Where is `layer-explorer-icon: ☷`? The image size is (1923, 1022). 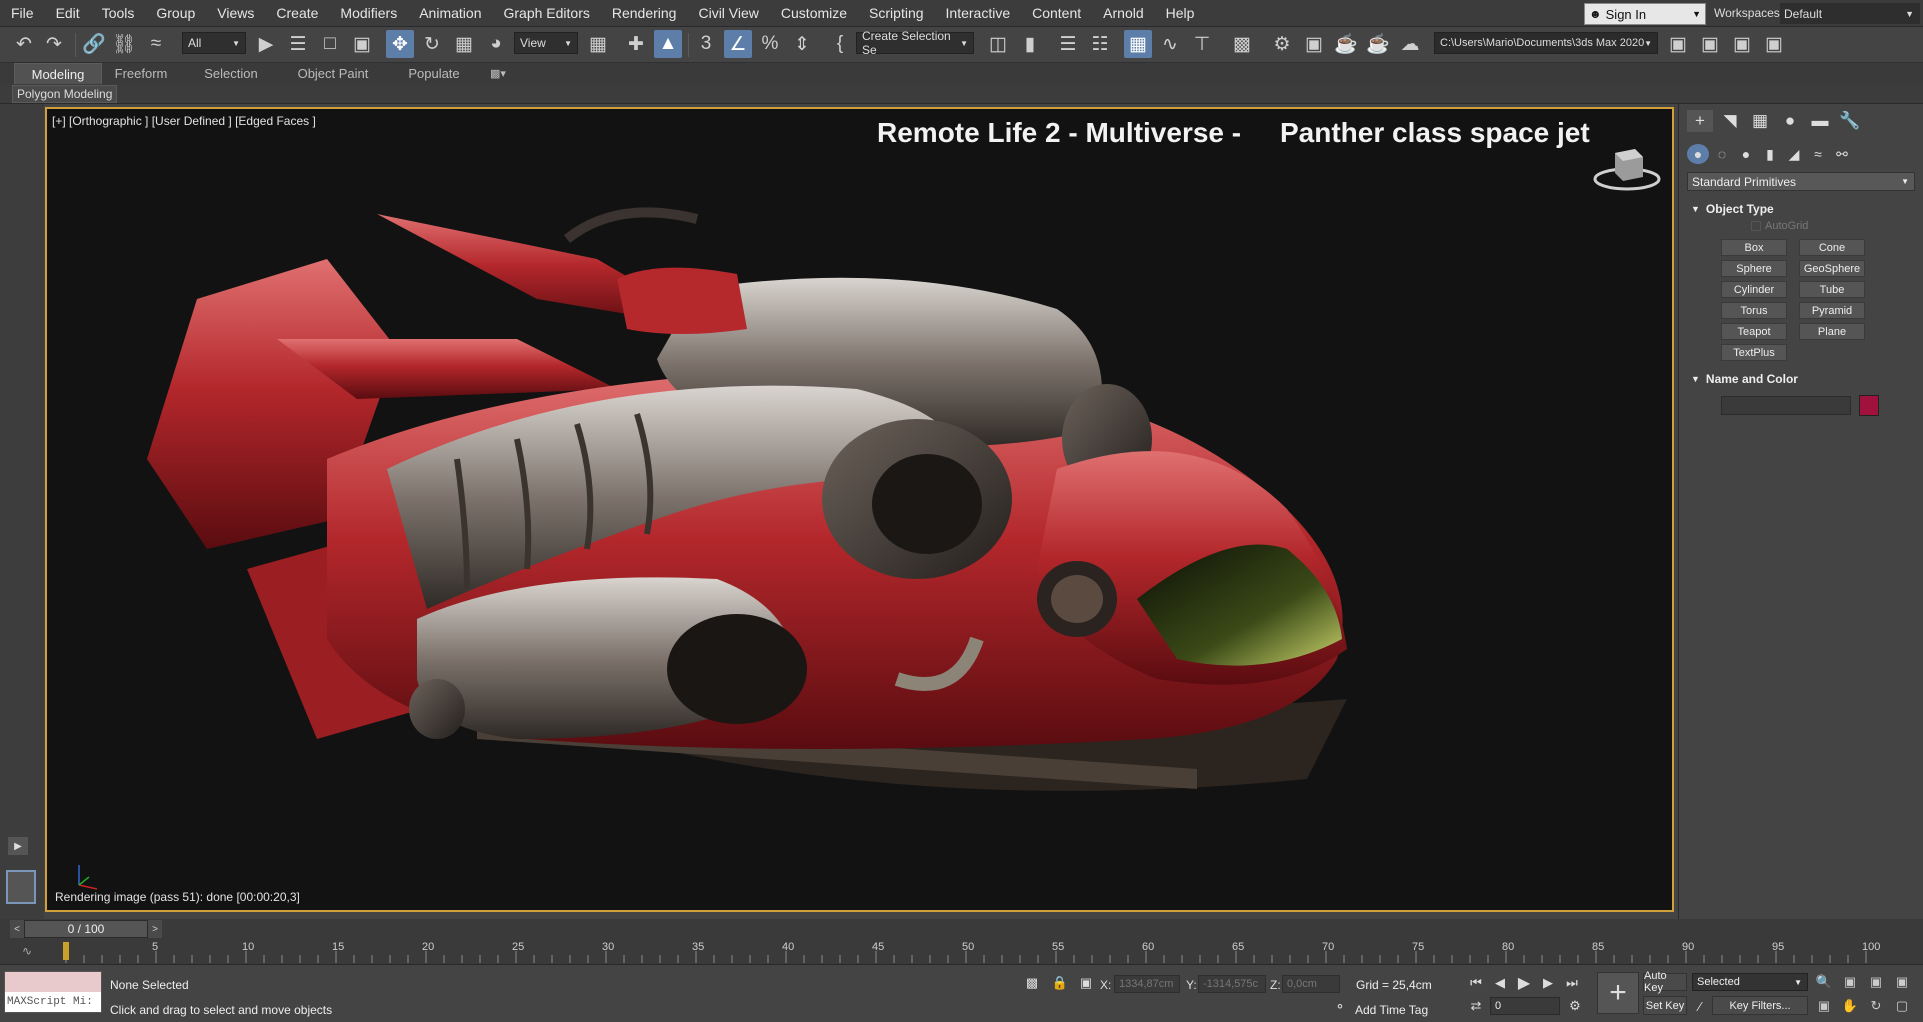 layer-explorer-icon: ☷ is located at coordinates (1100, 44).